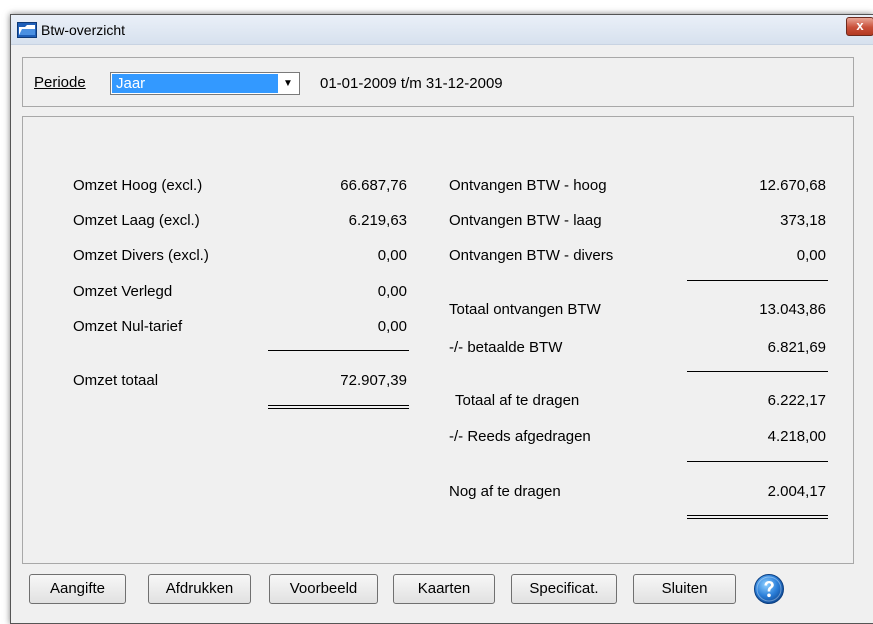  I want to click on help-icon, so click(769, 589).